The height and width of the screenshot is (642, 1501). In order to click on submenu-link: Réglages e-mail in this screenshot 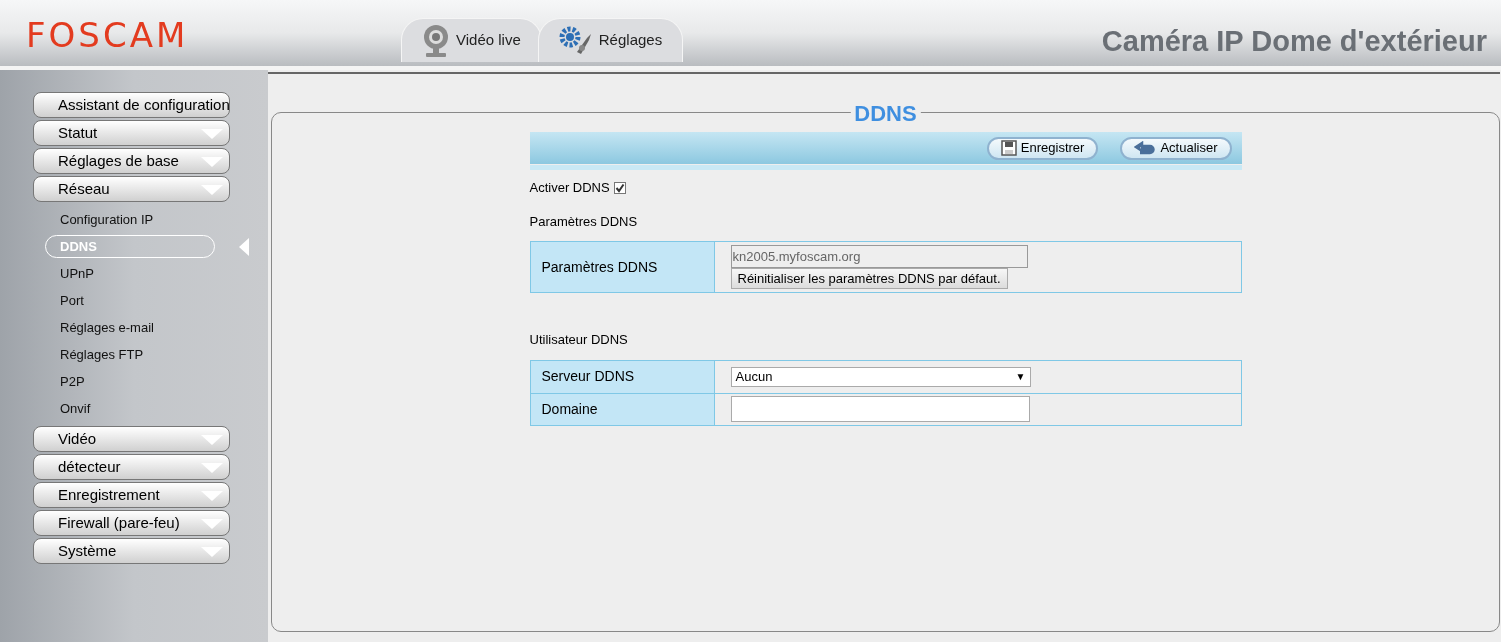, I will do `click(130, 327)`.